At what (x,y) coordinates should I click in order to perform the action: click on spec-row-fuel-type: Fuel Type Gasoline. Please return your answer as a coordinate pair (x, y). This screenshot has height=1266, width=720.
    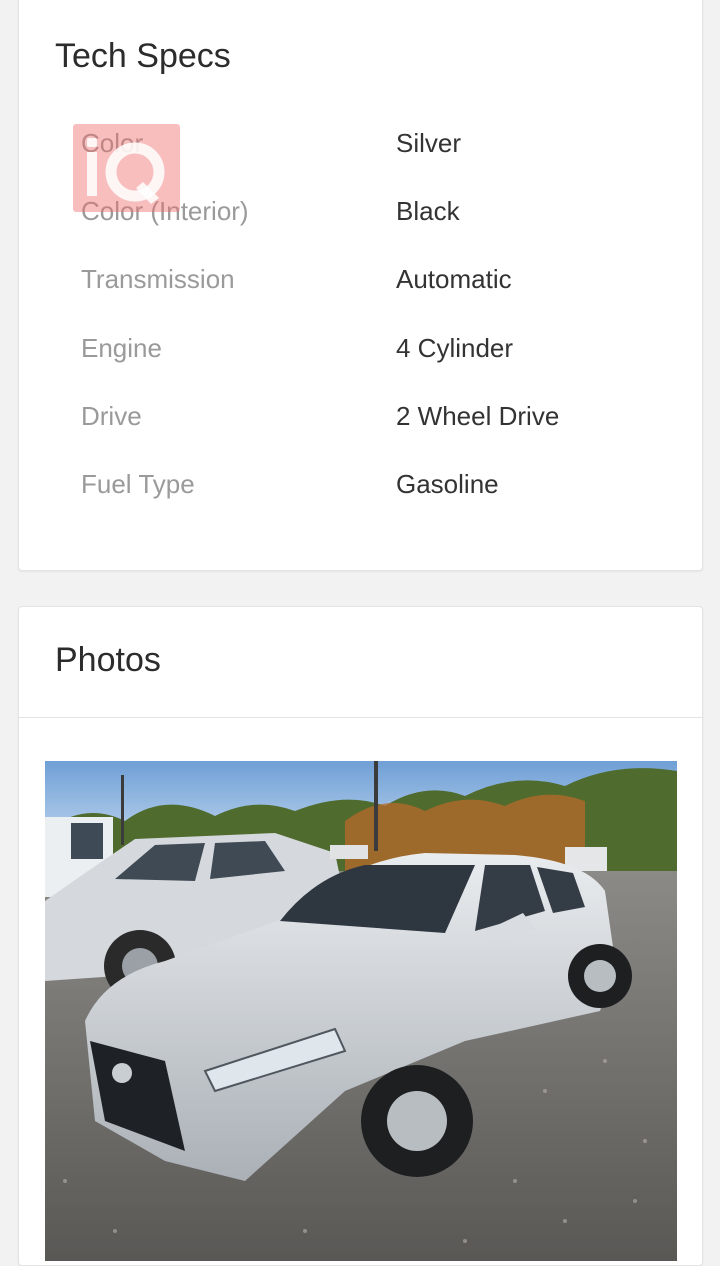
    Looking at the image, I should click on (381, 484).